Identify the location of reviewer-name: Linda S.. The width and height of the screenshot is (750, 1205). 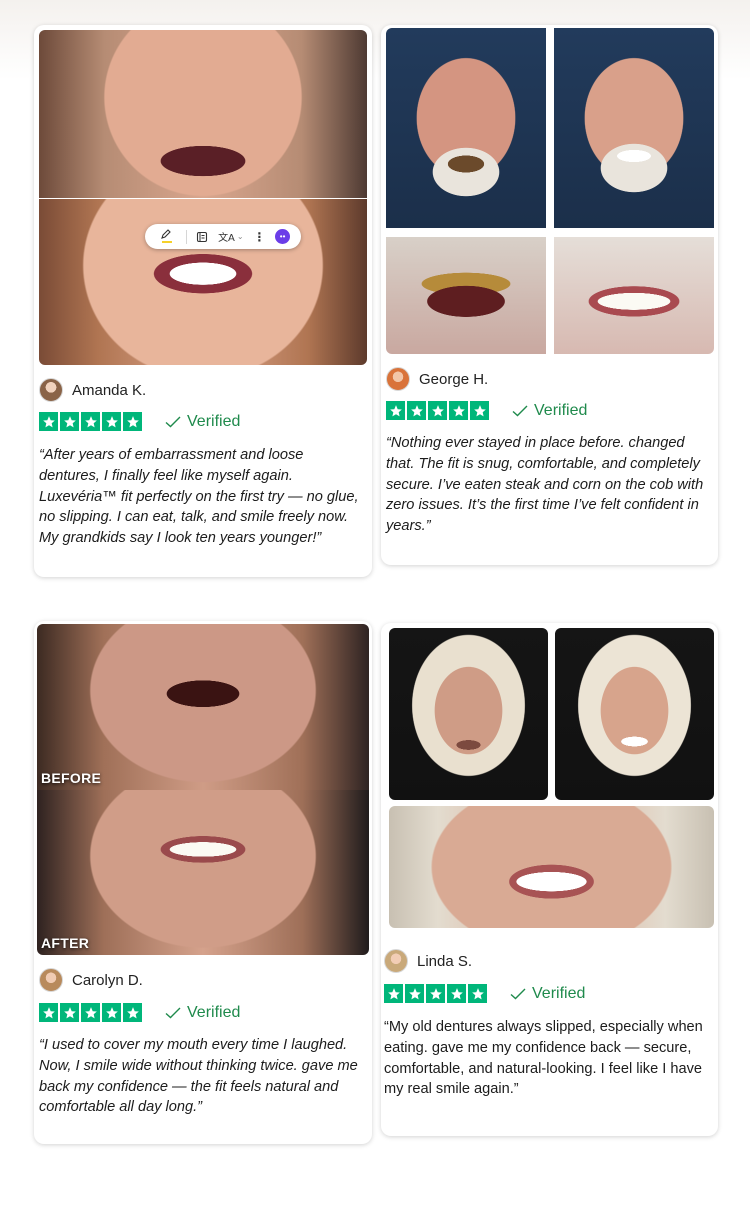
(445, 961).